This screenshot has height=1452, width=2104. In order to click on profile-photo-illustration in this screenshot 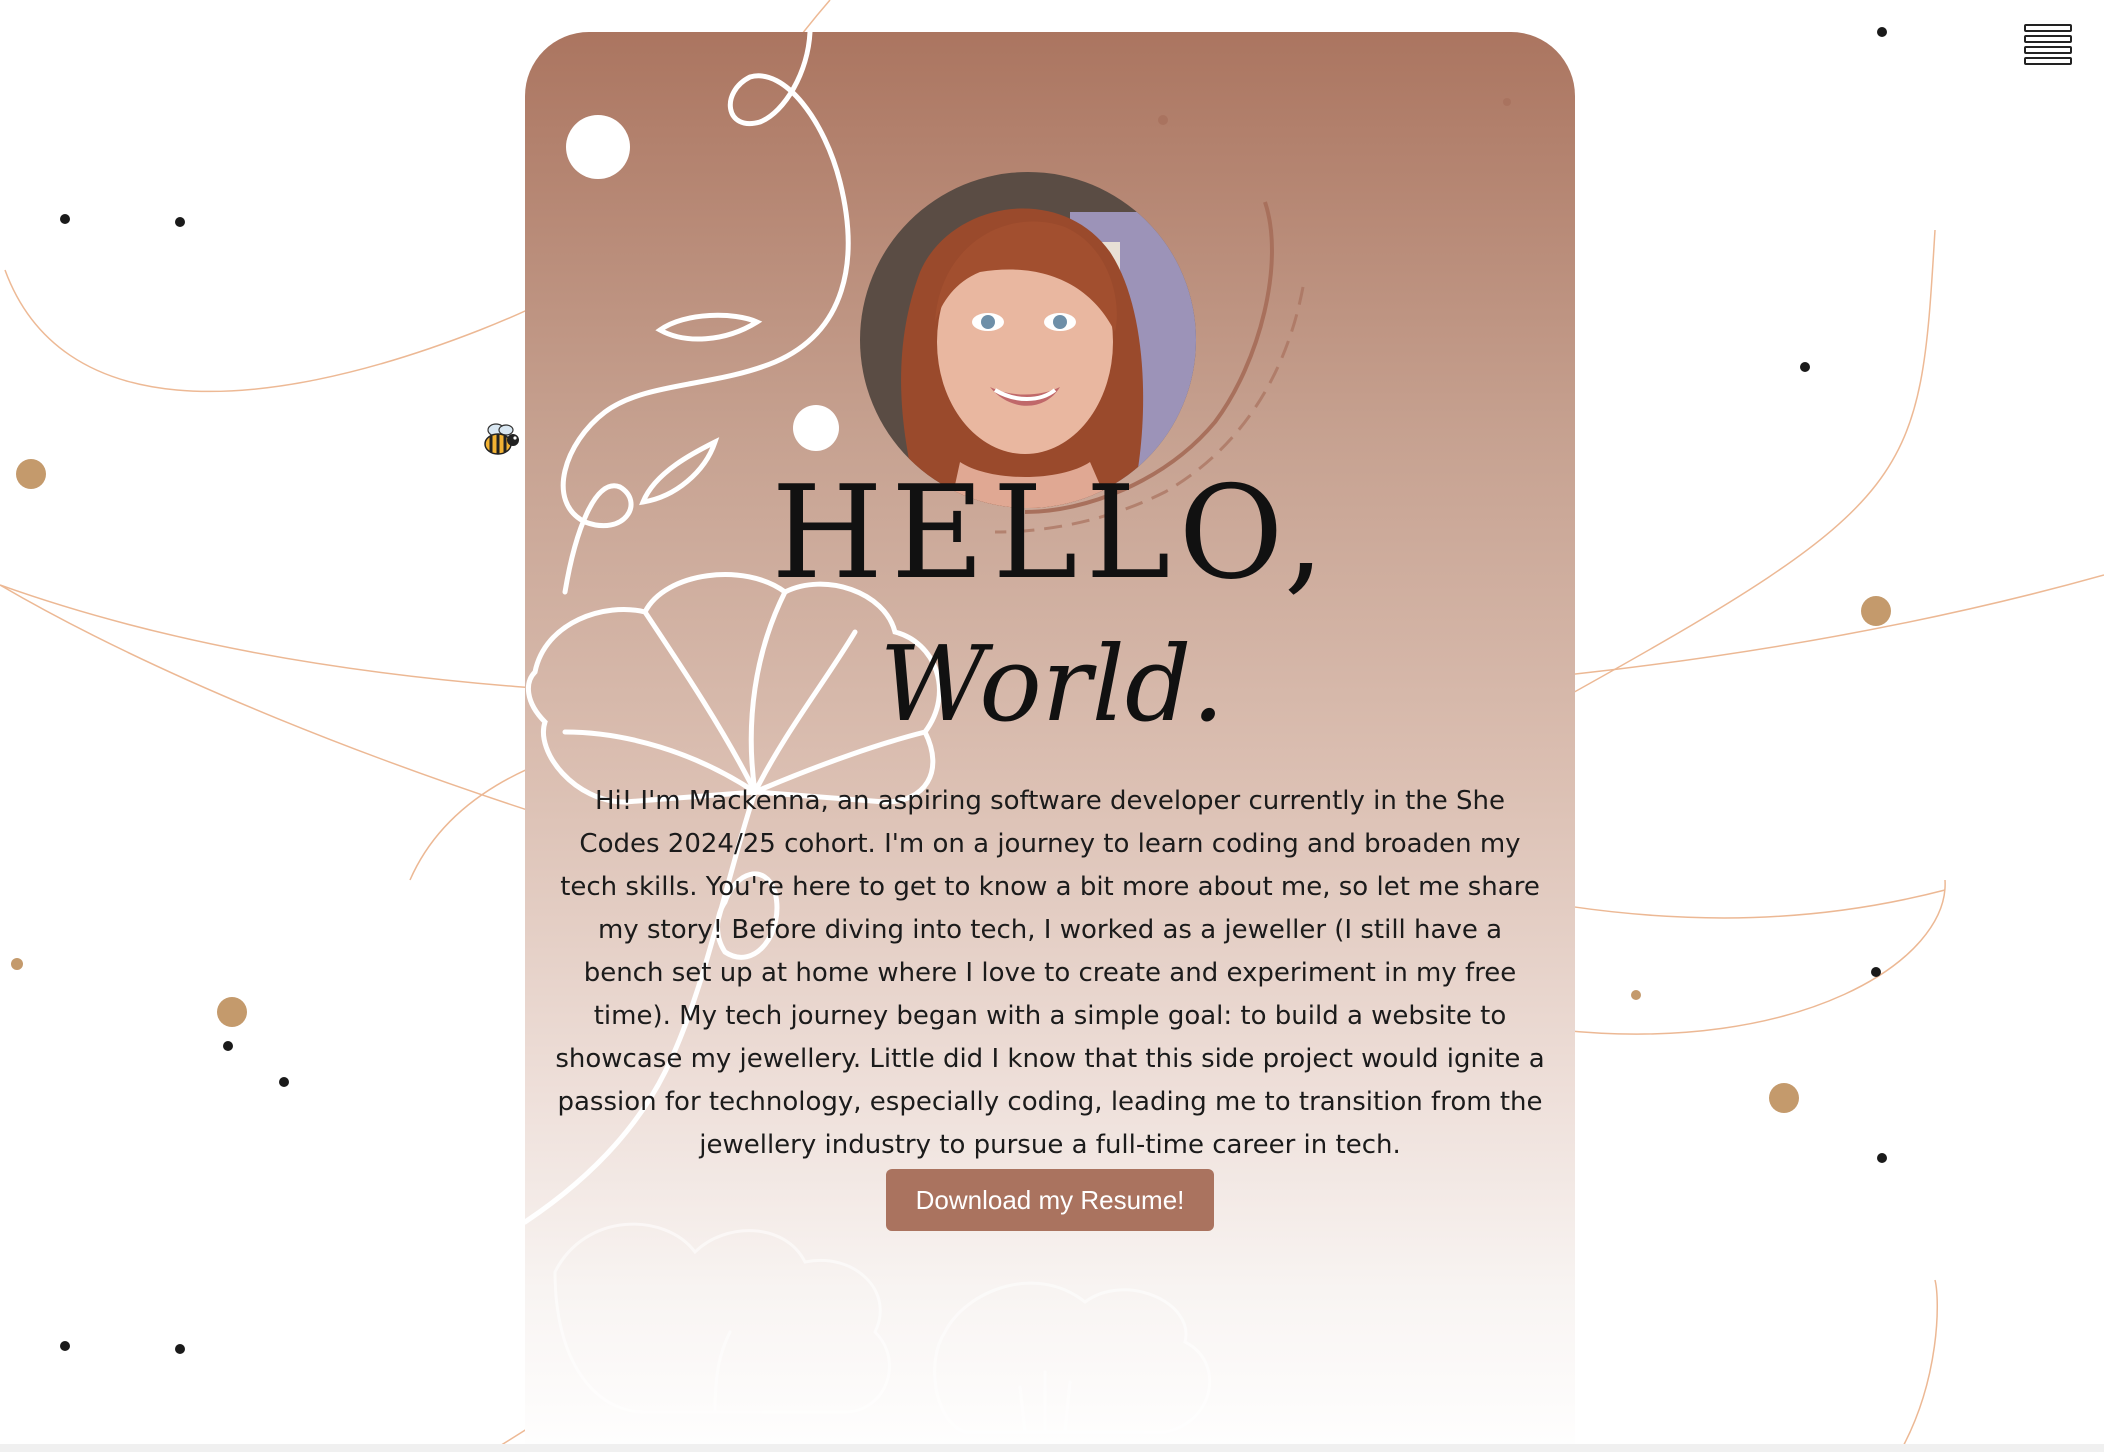, I will do `click(1028, 340)`.